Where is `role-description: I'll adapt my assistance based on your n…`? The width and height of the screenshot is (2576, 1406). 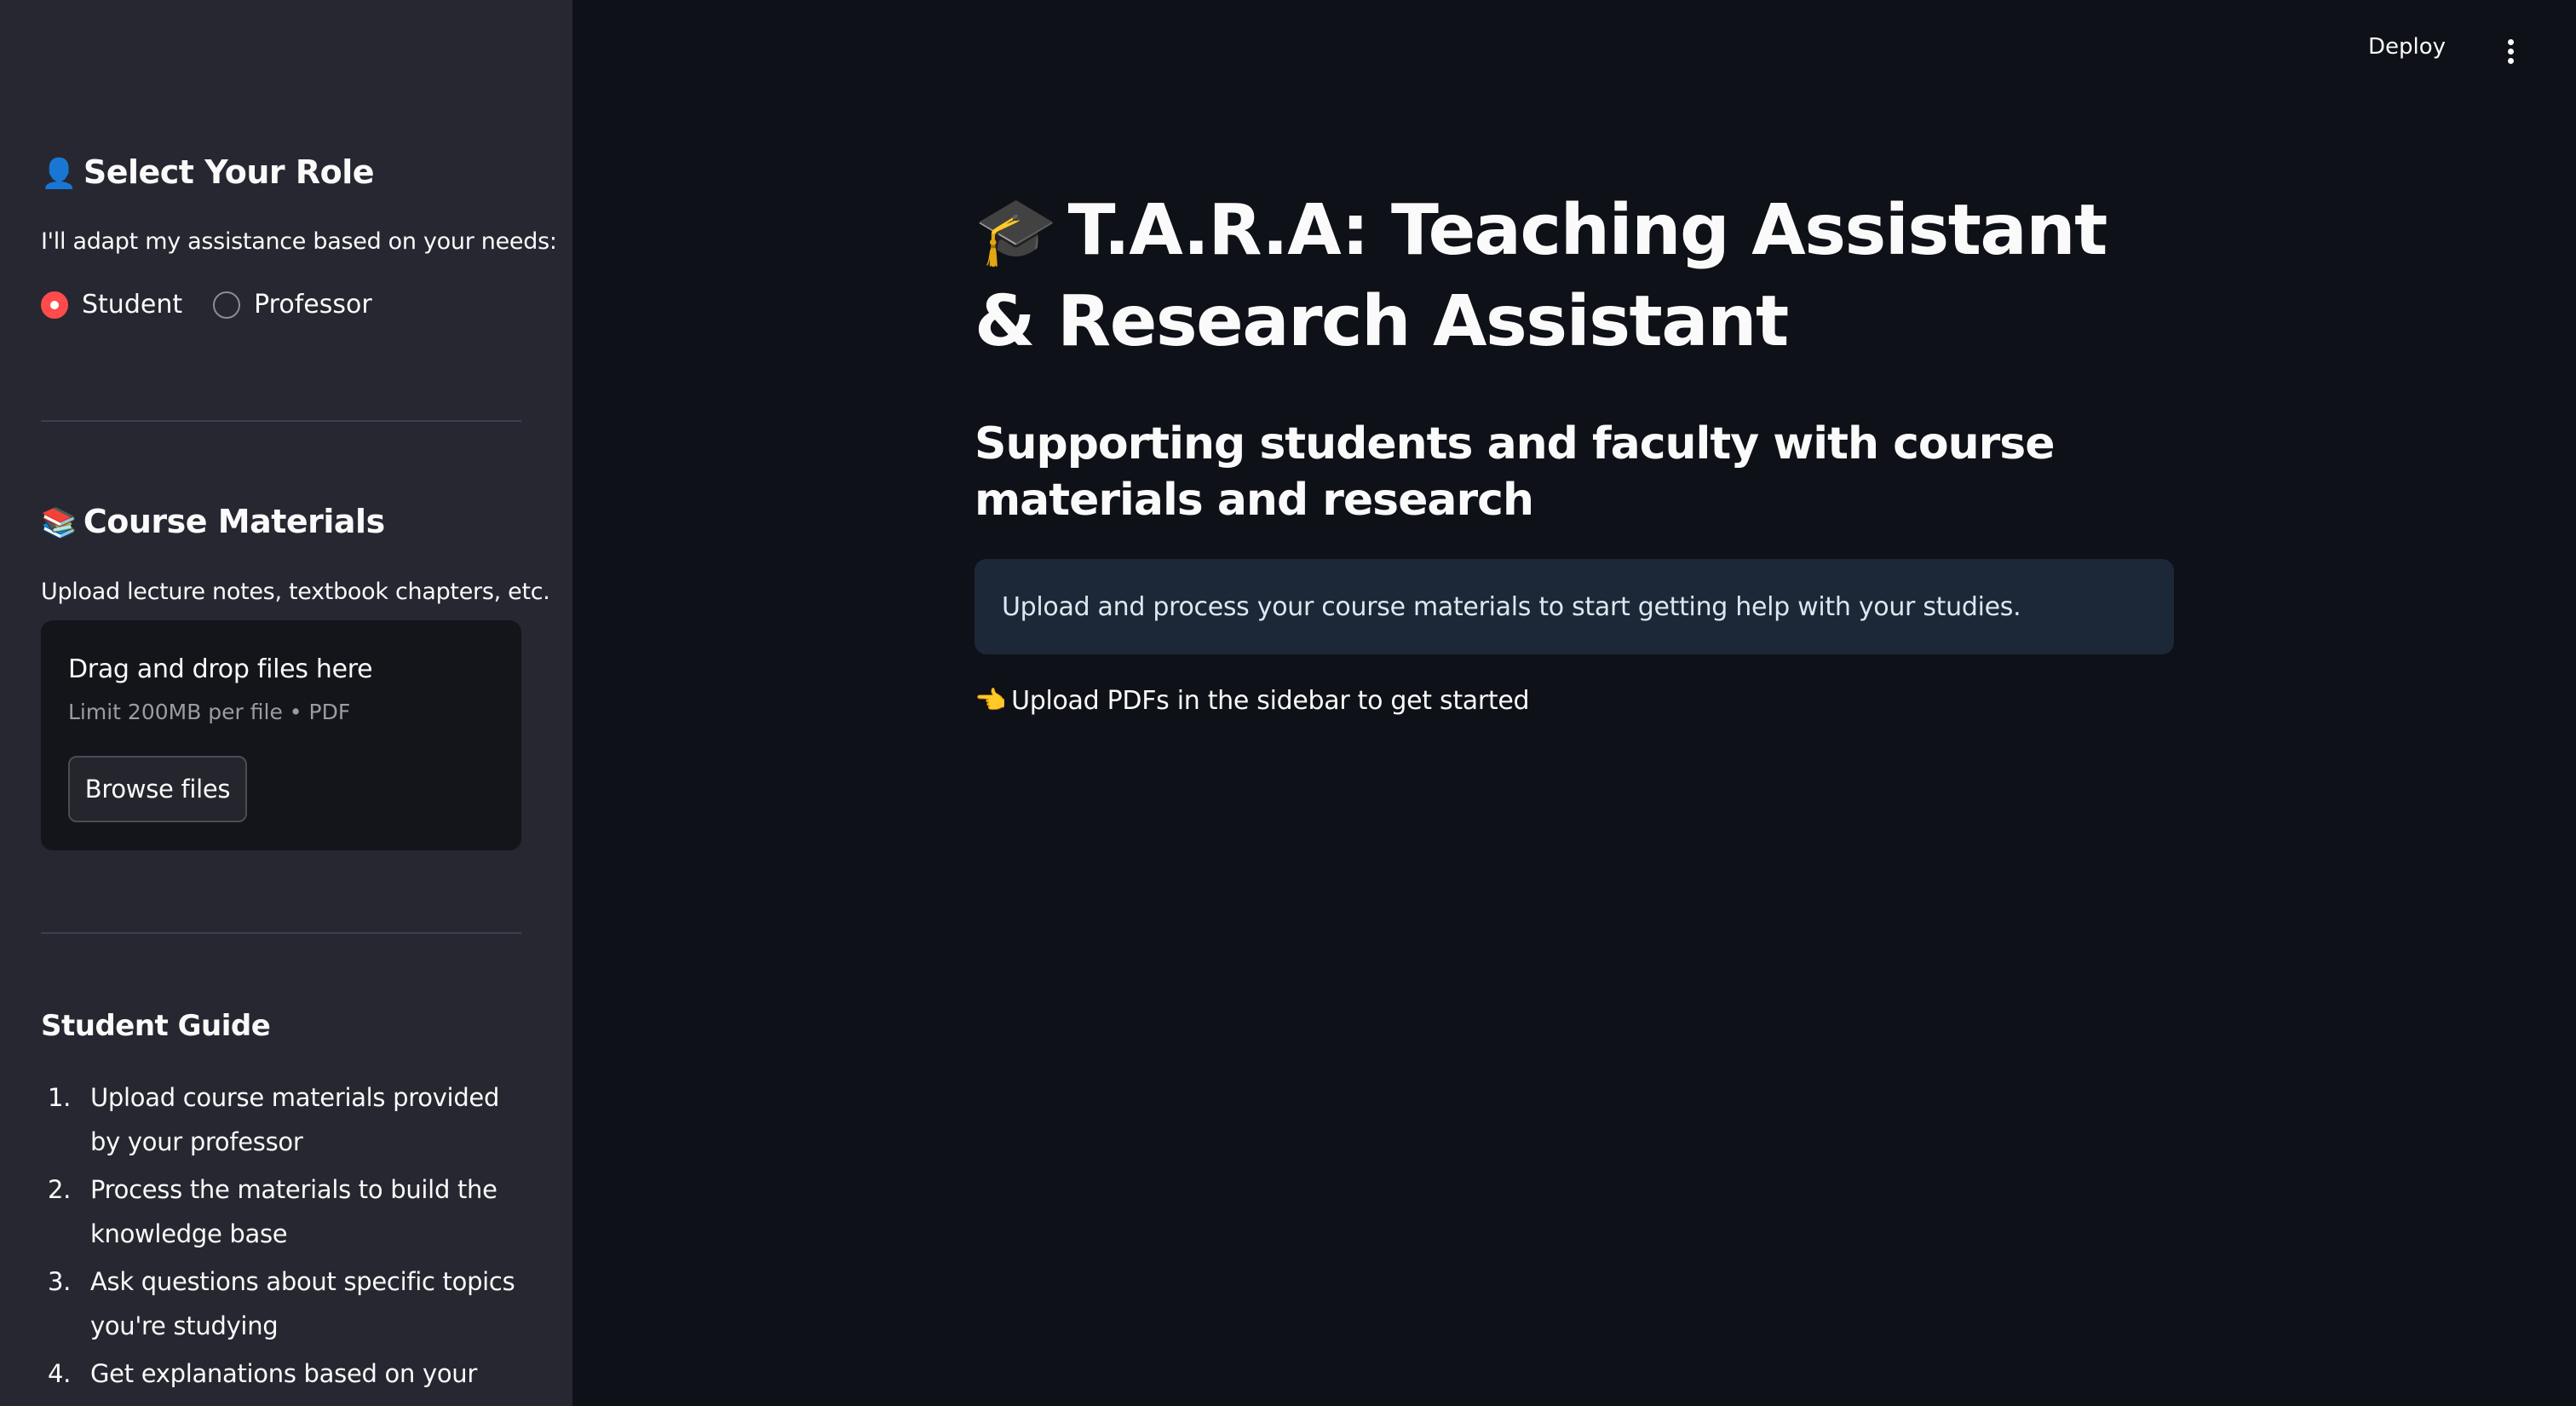 role-description: I'll adapt my assistance based on your n… is located at coordinates (299, 241).